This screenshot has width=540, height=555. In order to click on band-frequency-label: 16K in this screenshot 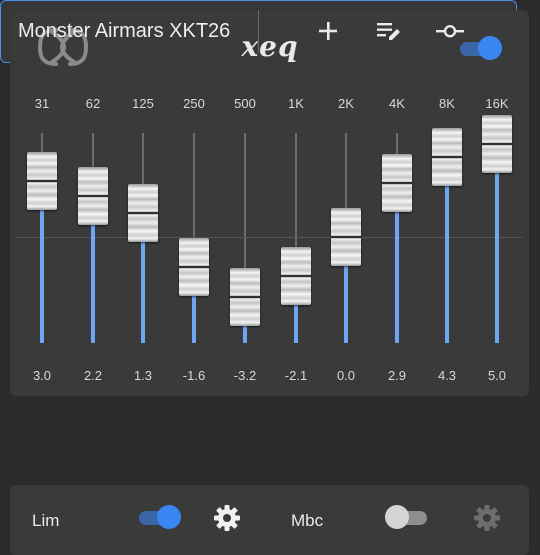, I will do `click(497, 103)`.